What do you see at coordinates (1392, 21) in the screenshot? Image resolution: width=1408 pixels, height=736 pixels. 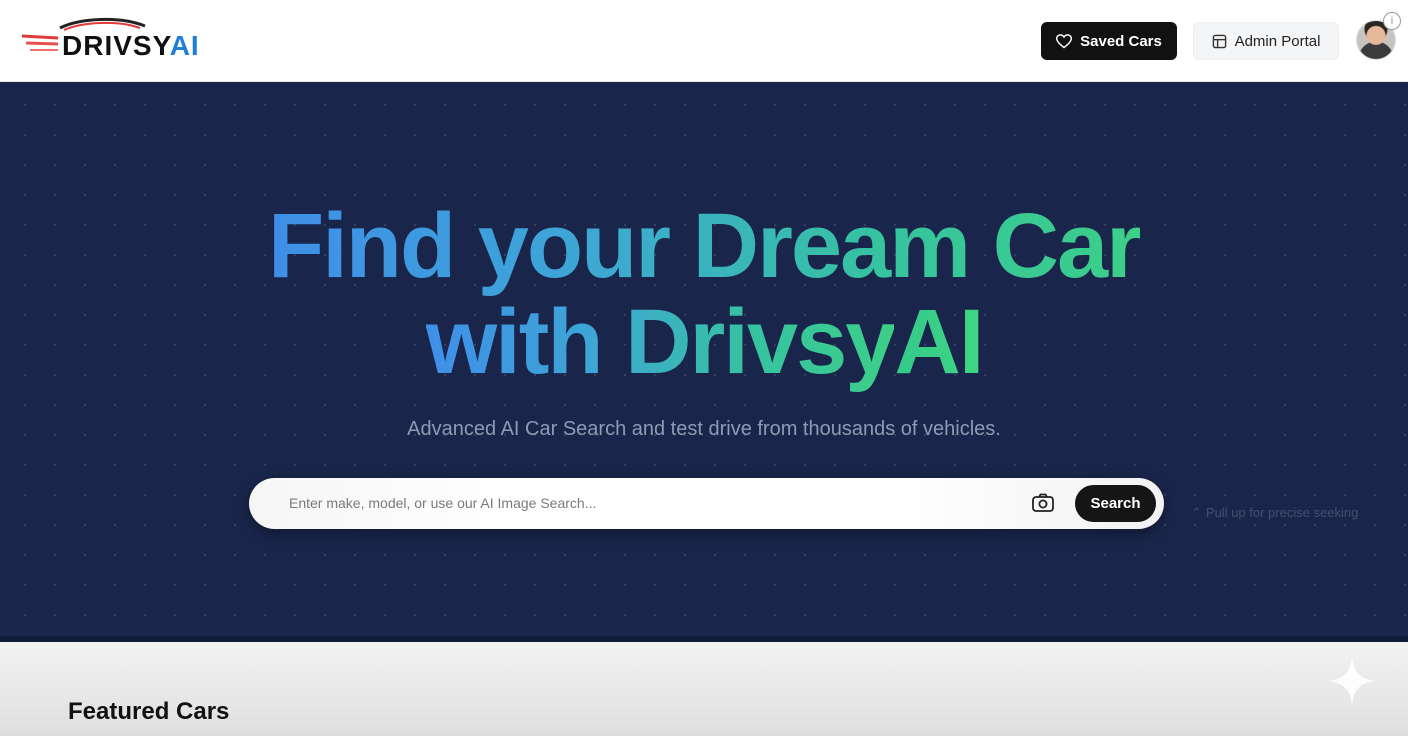 I see `info-icon: i` at bounding box center [1392, 21].